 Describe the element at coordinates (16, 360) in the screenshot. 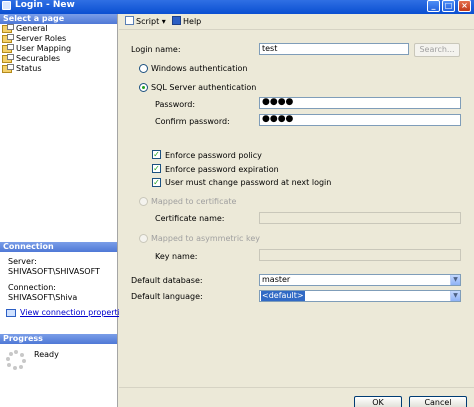

I see `progress-spinner-icon` at that location.